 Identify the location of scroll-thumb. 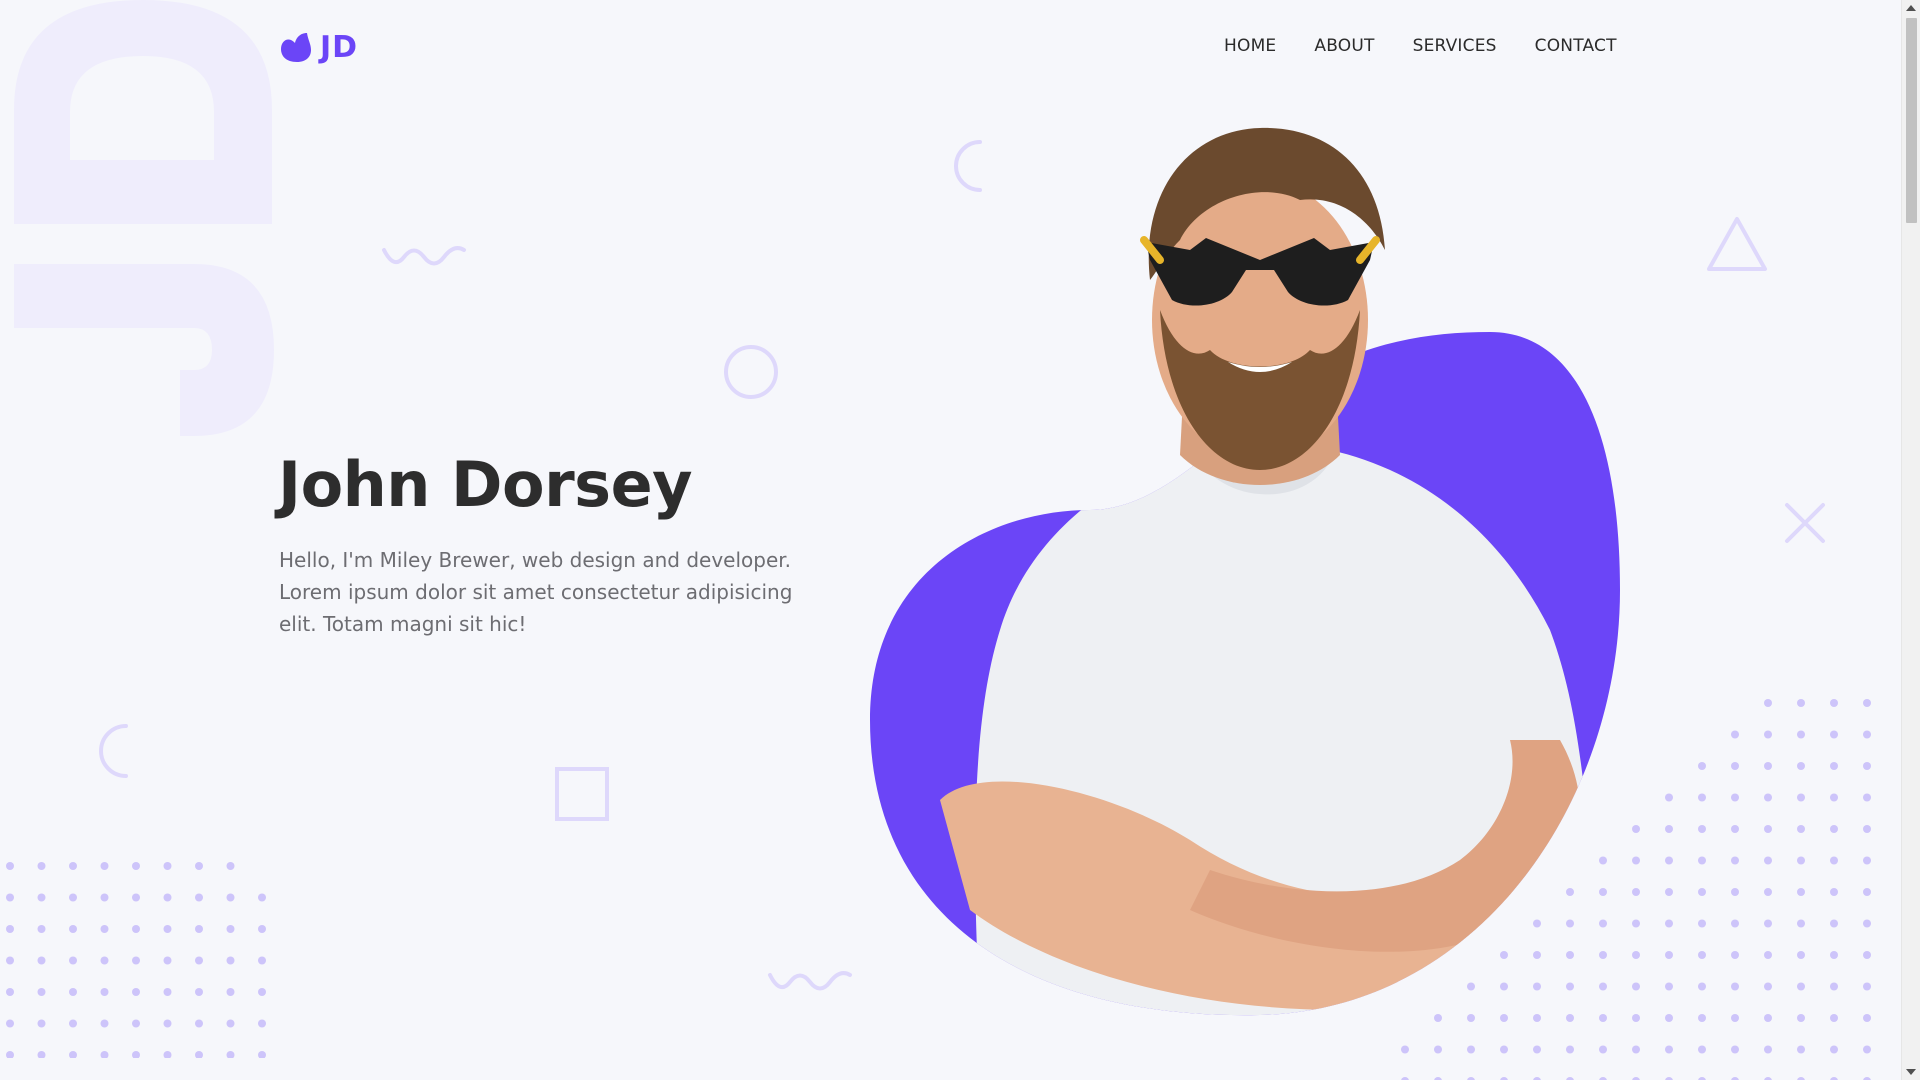
(1911, 120).